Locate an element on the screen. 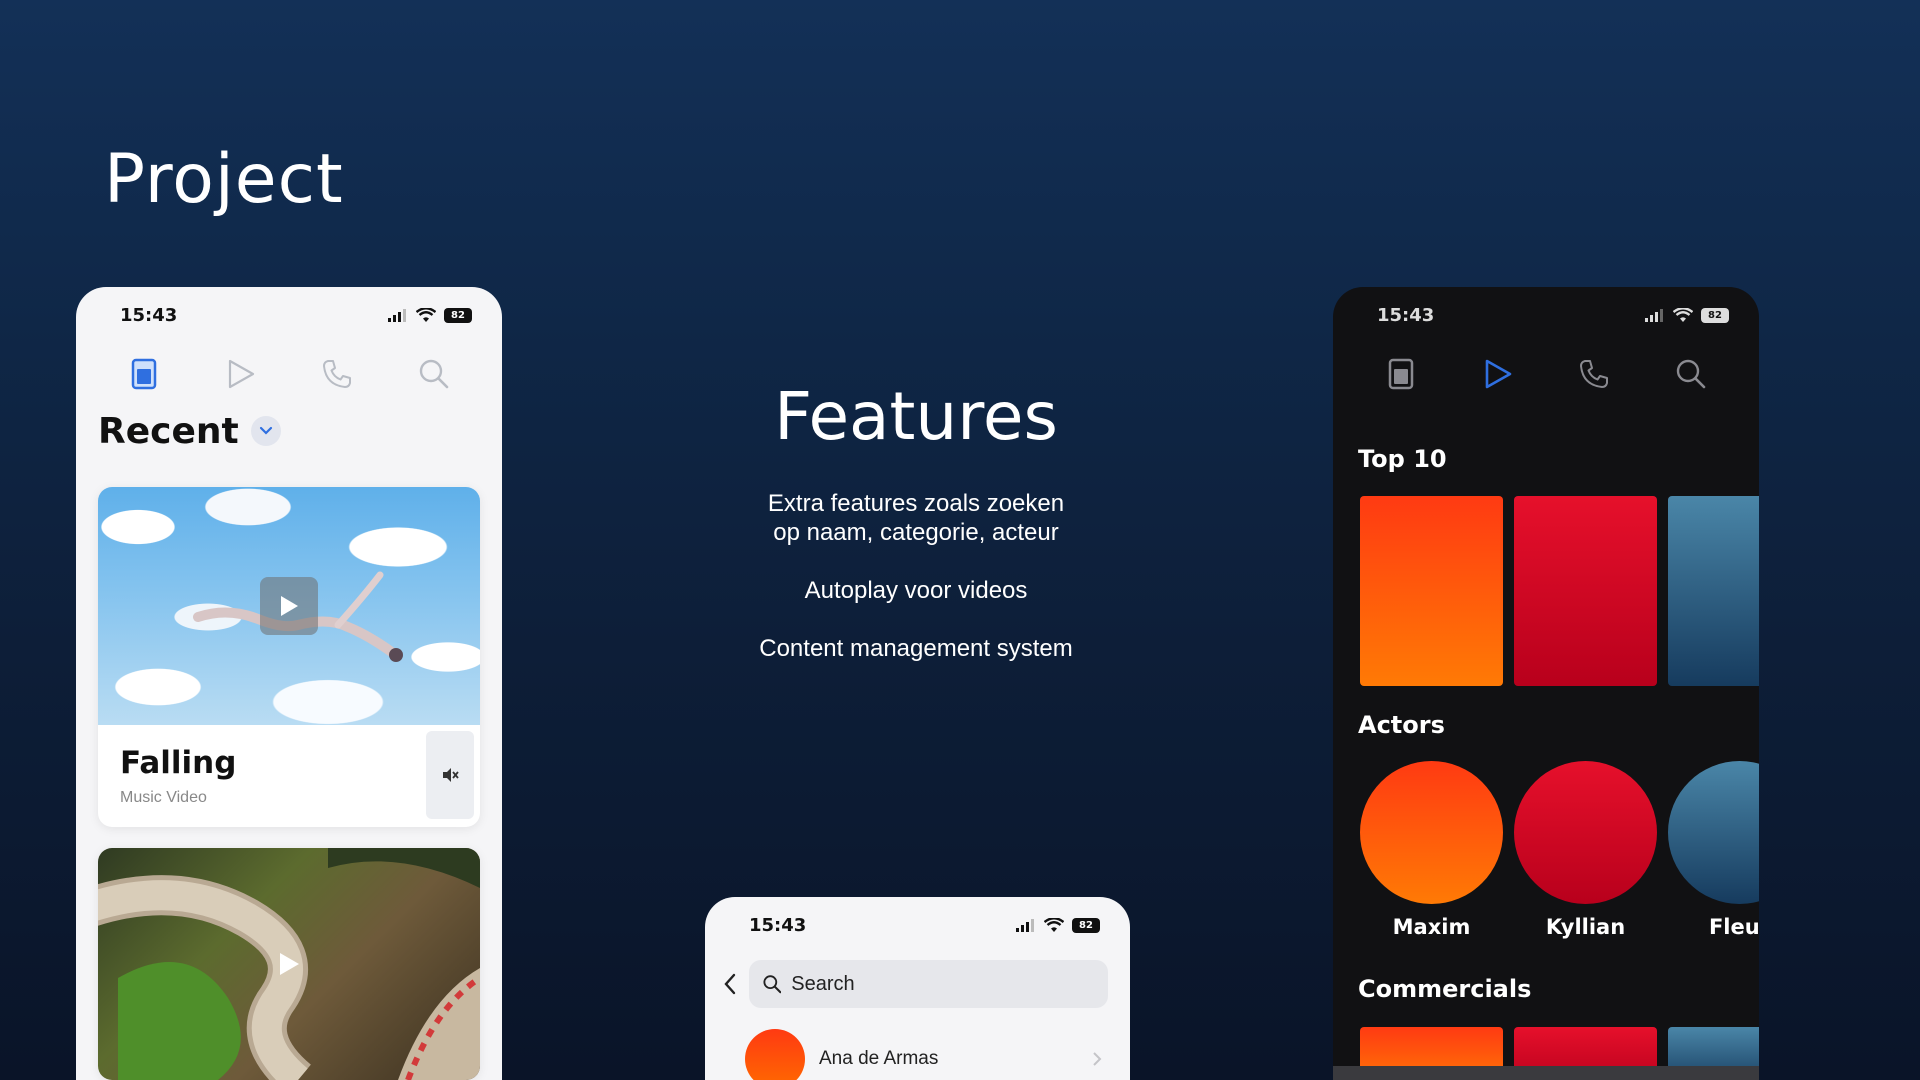 The width and height of the screenshot is (1920, 1080). chevron-left-icon is located at coordinates (730, 984).